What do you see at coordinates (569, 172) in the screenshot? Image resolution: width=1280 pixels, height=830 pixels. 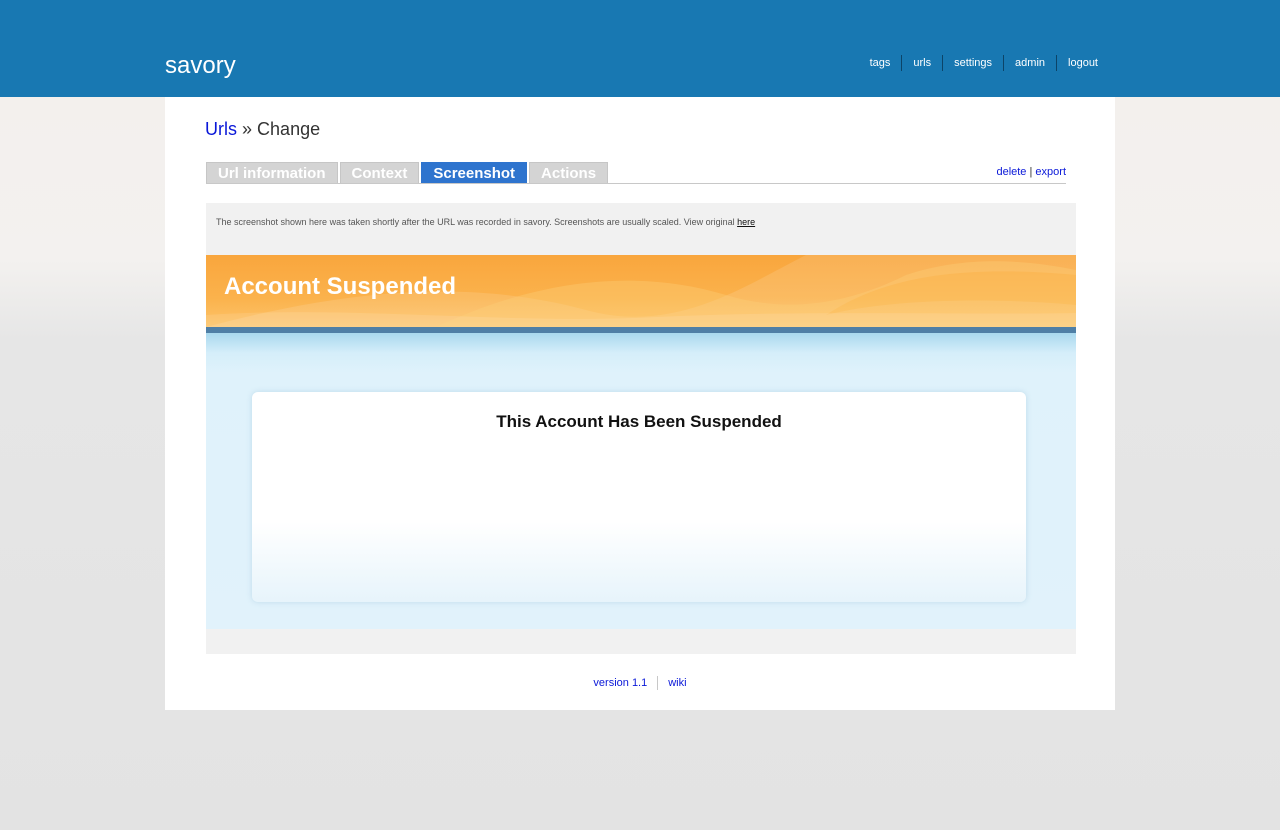 I see `tab-actions: Actions` at bounding box center [569, 172].